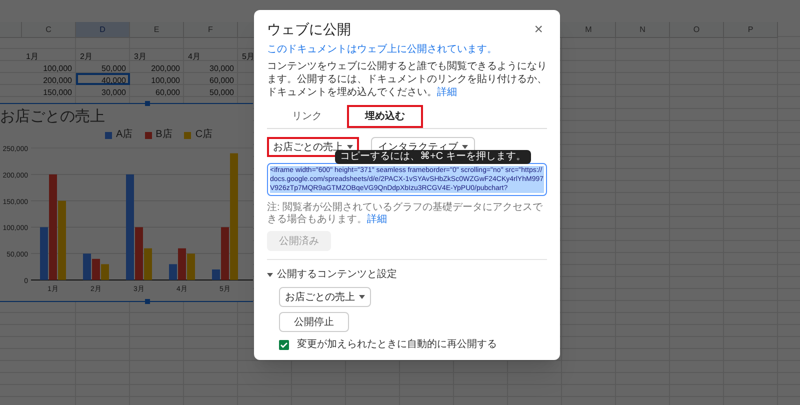 This screenshot has width=800, height=405. Describe the element at coordinates (124, 135) in the screenshot. I see `legend-label: A店` at that location.